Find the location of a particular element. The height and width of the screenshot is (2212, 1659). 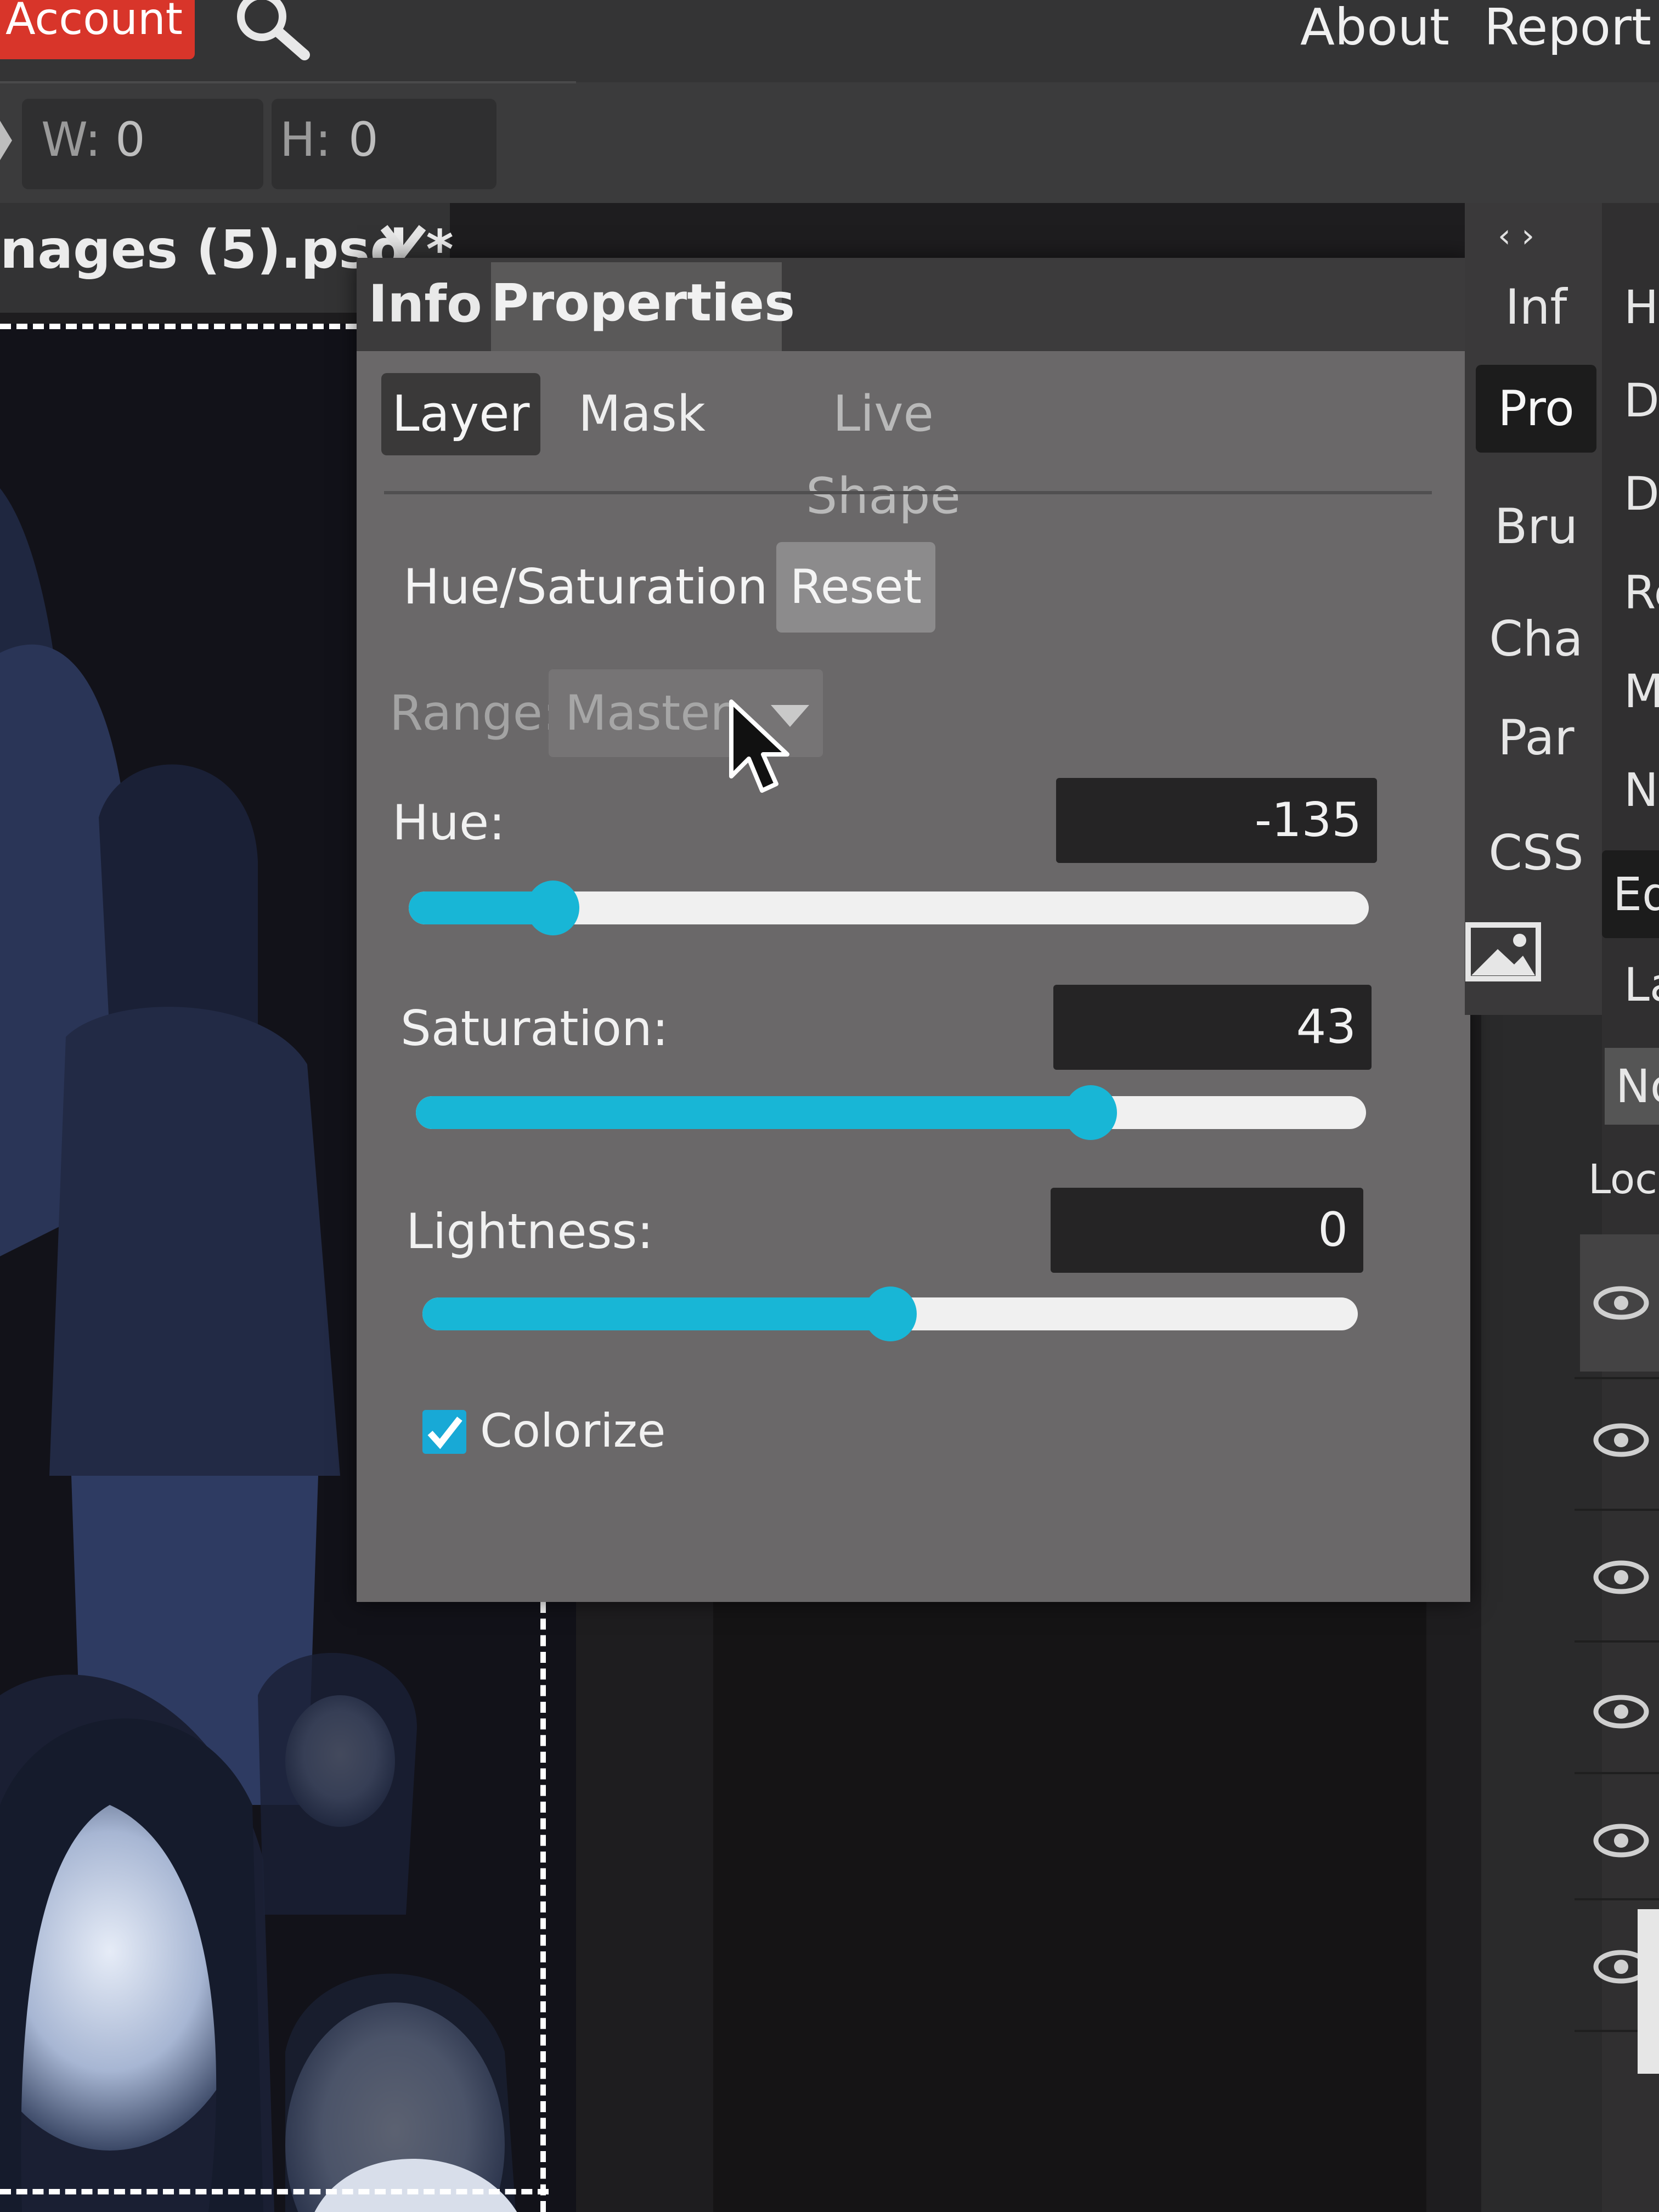

toolbar-divider is located at coordinates (288, 82).